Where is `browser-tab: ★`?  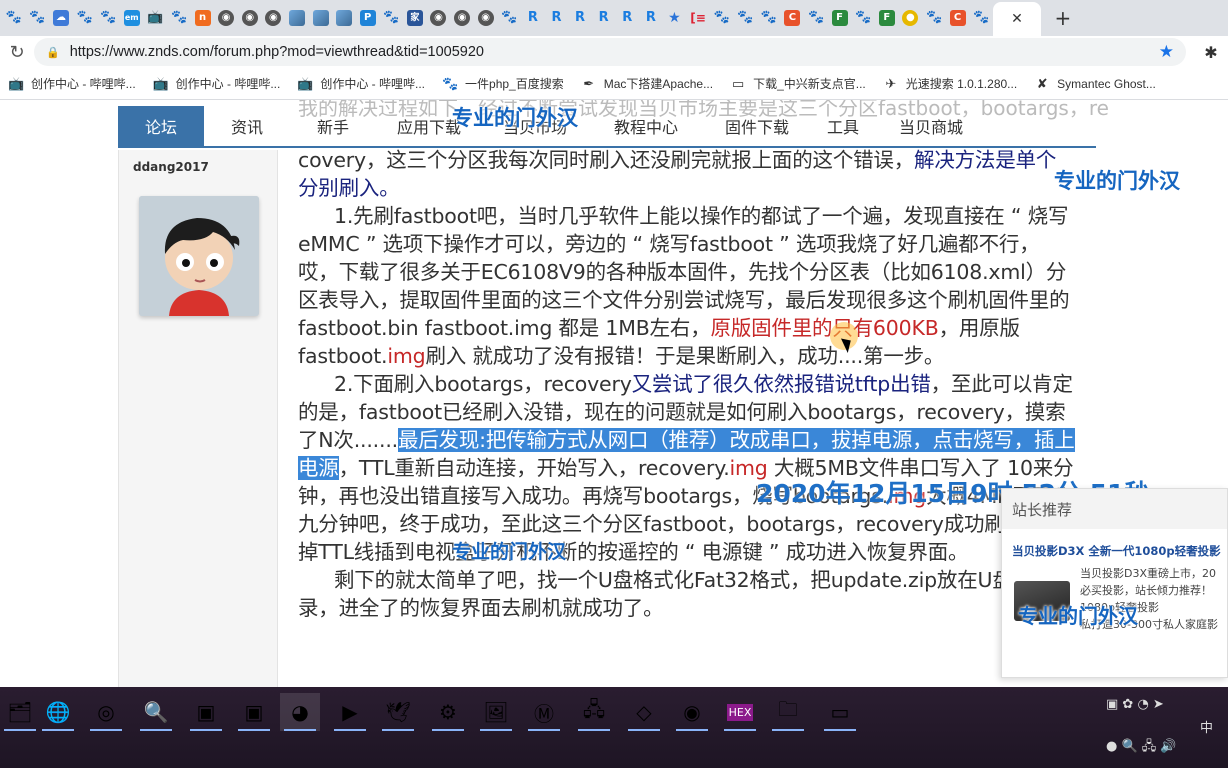 browser-tab: ★ is located at coordinates (675, 18).